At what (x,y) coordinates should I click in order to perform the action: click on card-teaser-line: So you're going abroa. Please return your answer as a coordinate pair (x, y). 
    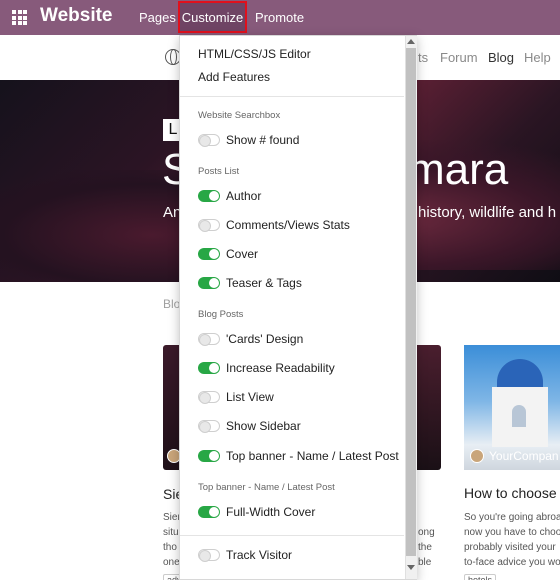
    Looking at the image, I should click on (512, 517).